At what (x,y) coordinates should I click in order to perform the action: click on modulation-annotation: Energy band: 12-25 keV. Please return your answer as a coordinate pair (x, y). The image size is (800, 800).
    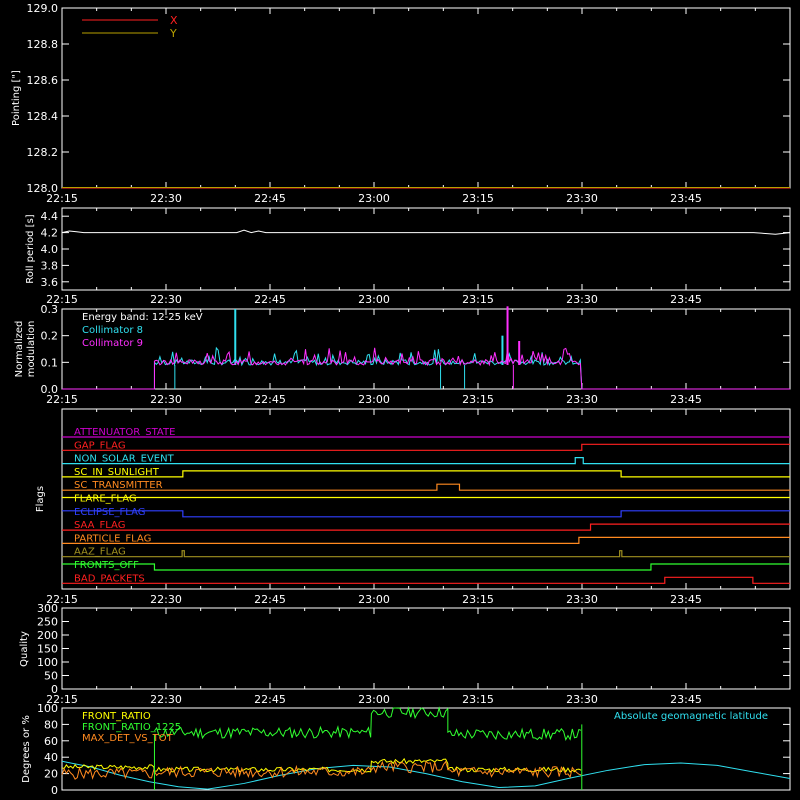
    Looking at the image, I should click on (142, 317).